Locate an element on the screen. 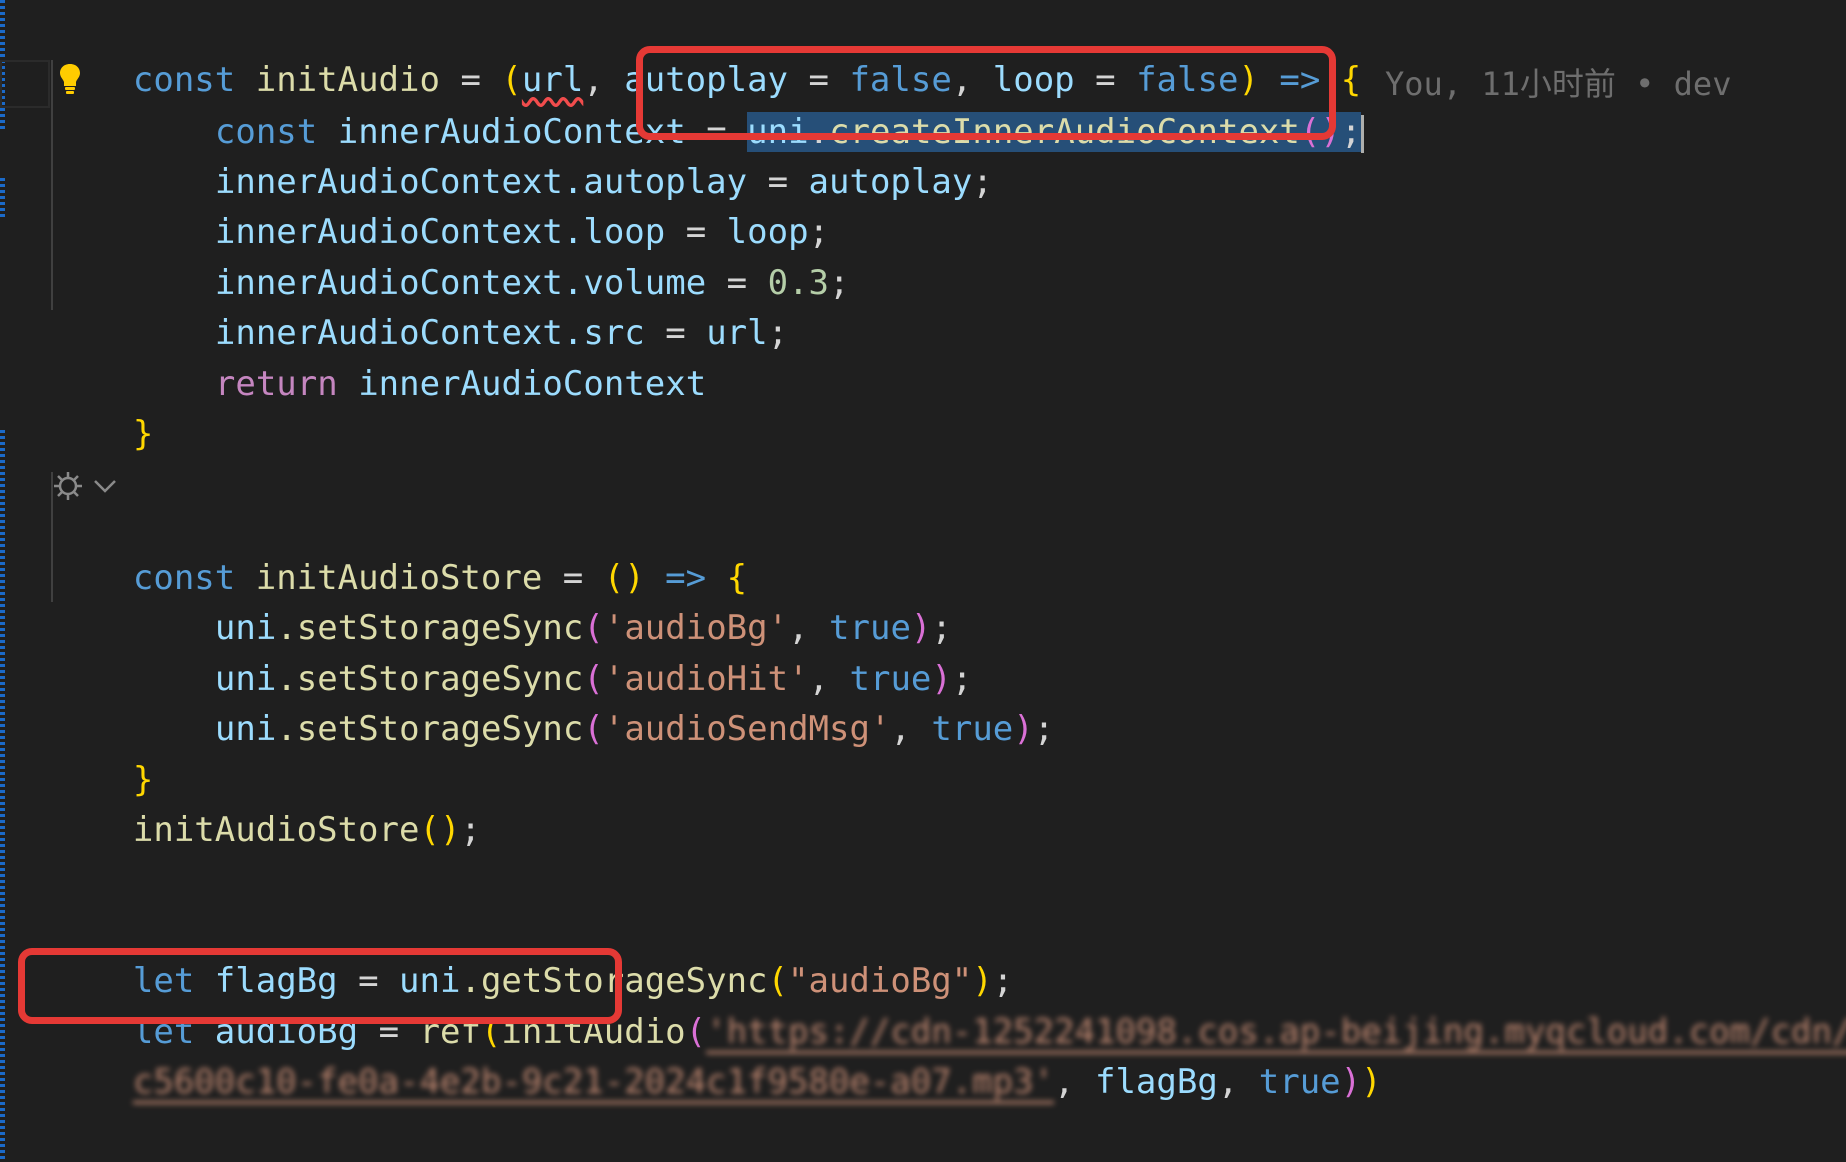 The image size is (1846, 1162). code-line-10: uni.setStorageSync('audioBg', true); is located at coordinates (501, 602).